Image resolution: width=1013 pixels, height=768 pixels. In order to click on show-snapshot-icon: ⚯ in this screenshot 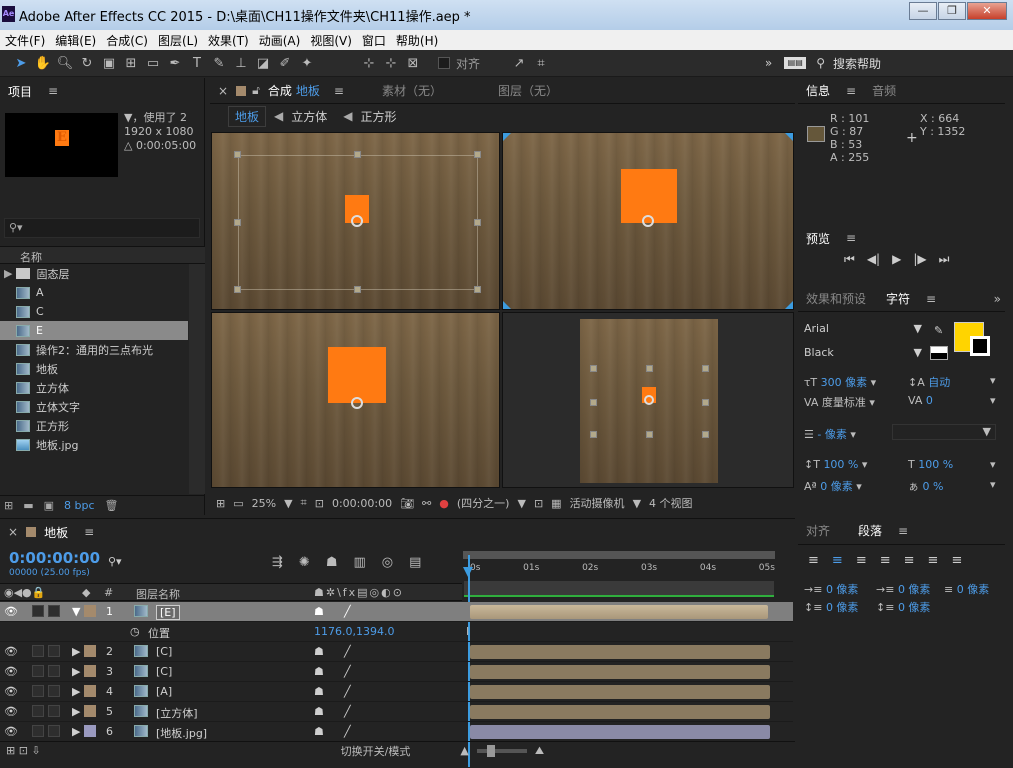, I will do `click(426, 503)`.